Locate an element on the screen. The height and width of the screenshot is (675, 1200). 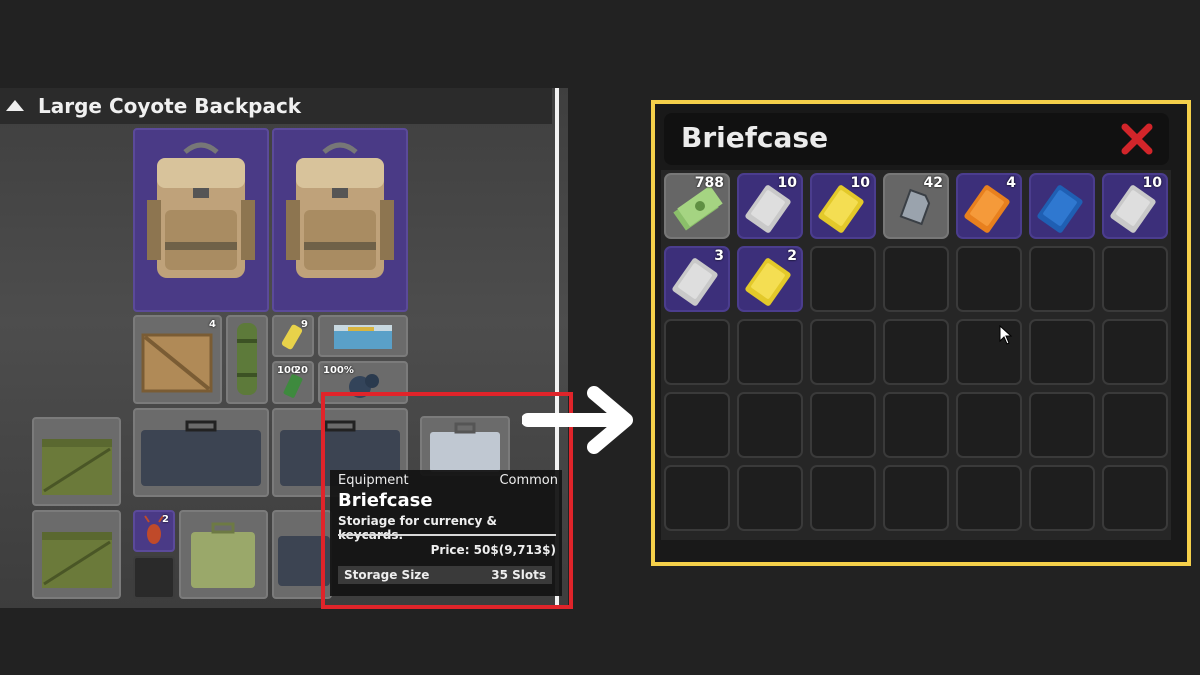
storage-slot-3: 10 is located at coordinates (843, 206).